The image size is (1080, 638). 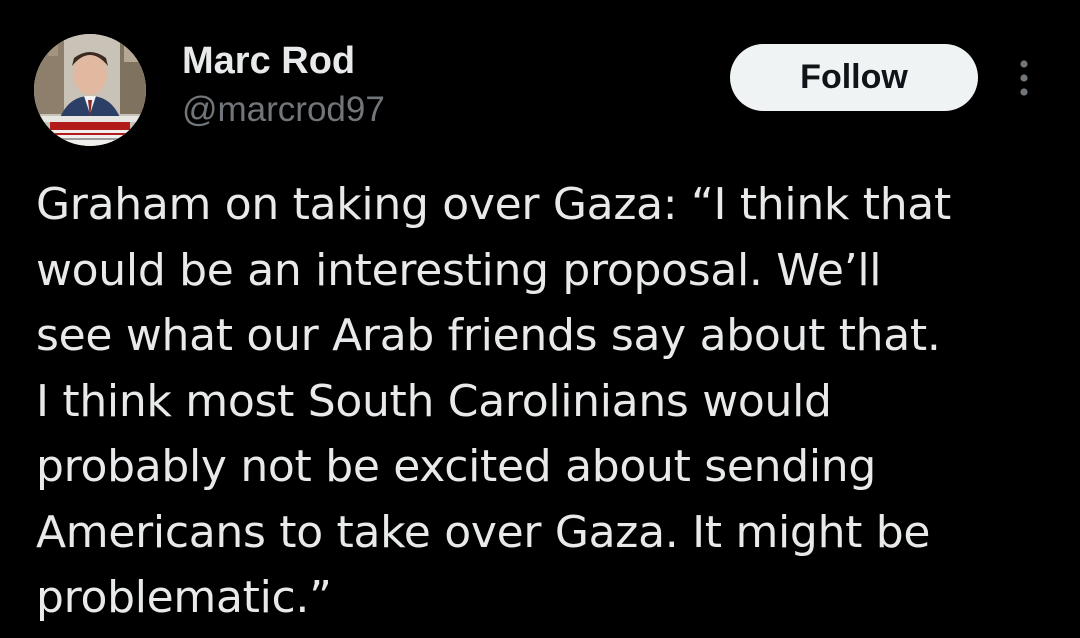 I want to click on profile-photo-icon, so click(x=90, y=90).